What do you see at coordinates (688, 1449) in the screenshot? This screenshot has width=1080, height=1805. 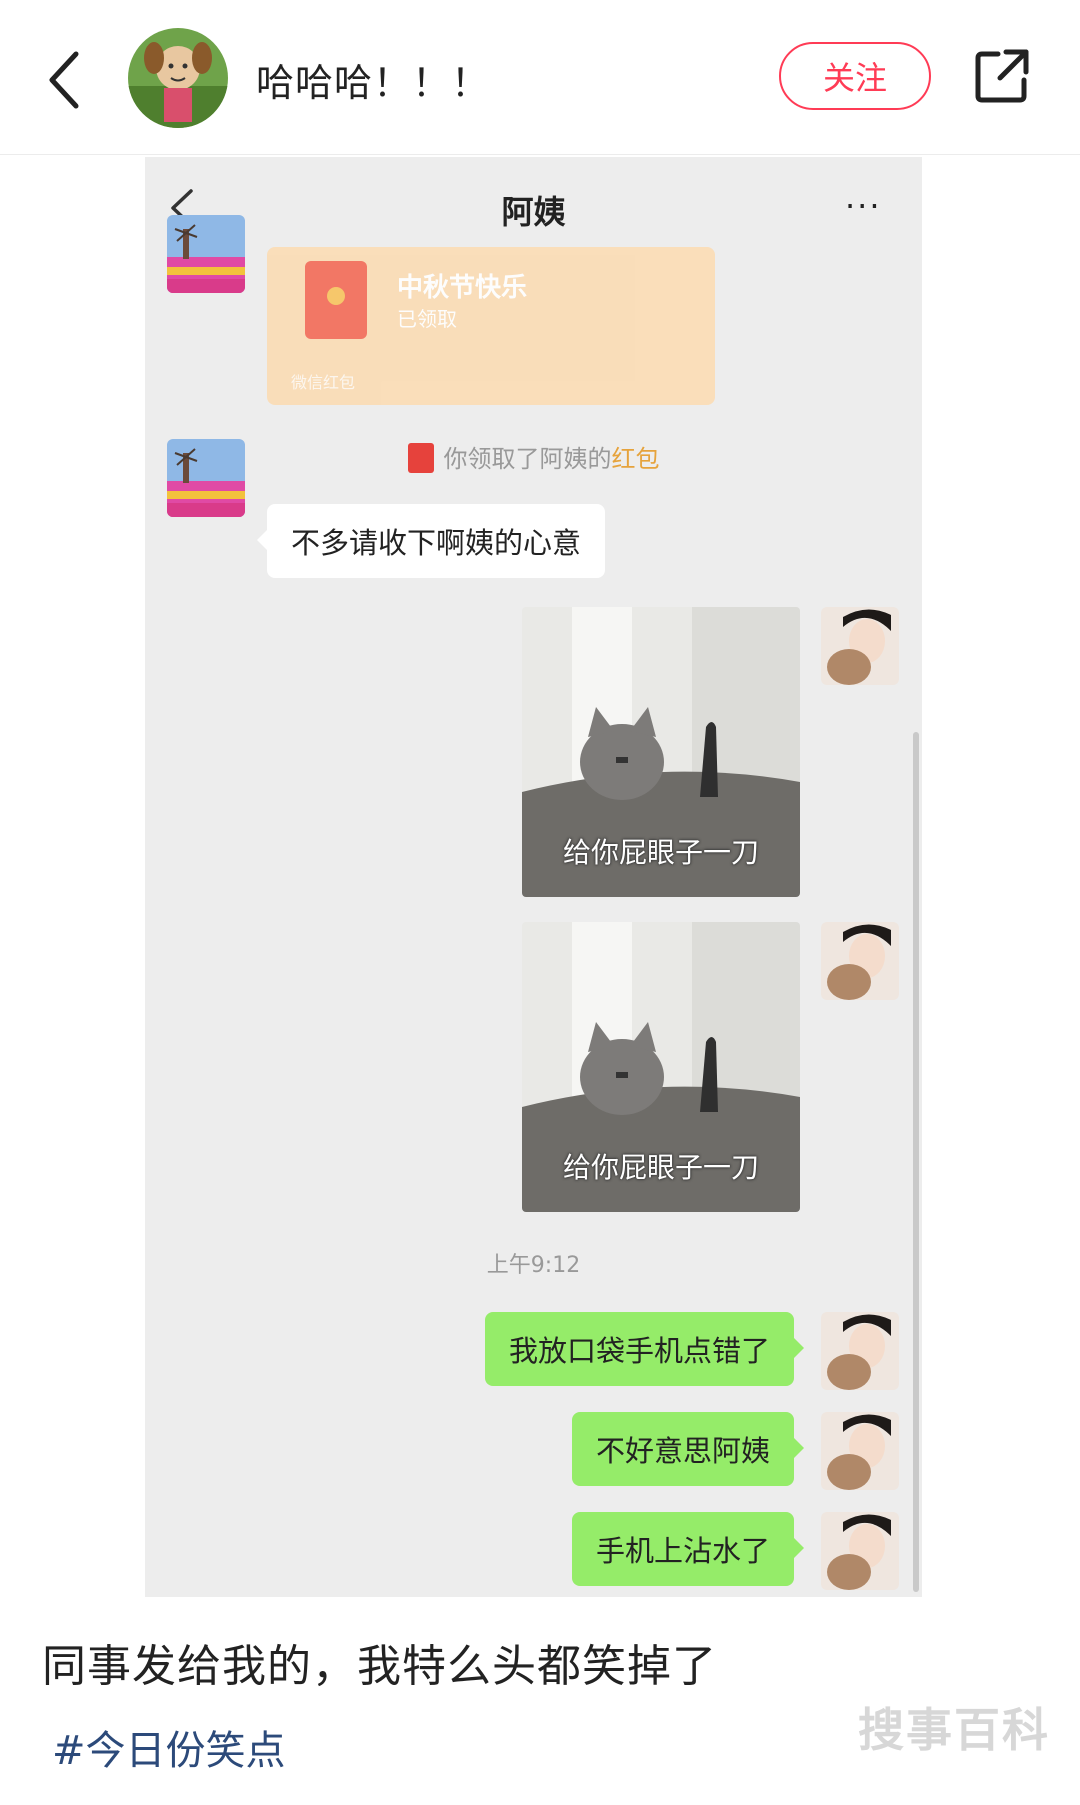 I see `message-bubble-right: 不好意思阿姨` at bounding box center [688, 1449].